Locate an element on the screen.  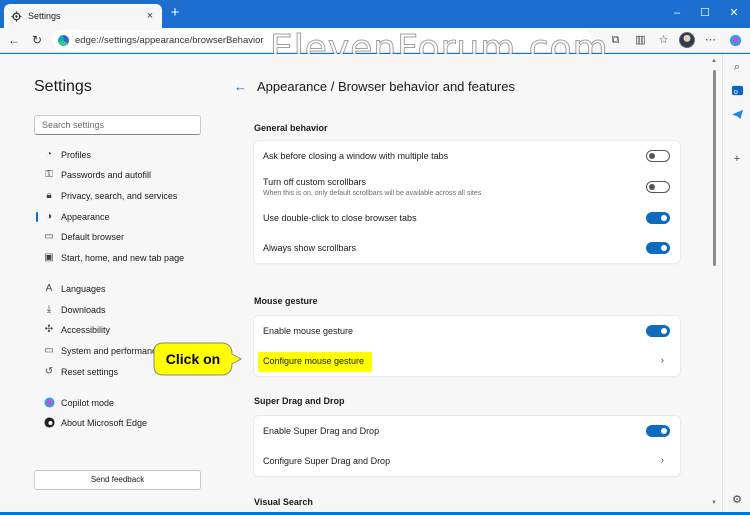
settings-title: Settings is located at coordinates (63, 86).